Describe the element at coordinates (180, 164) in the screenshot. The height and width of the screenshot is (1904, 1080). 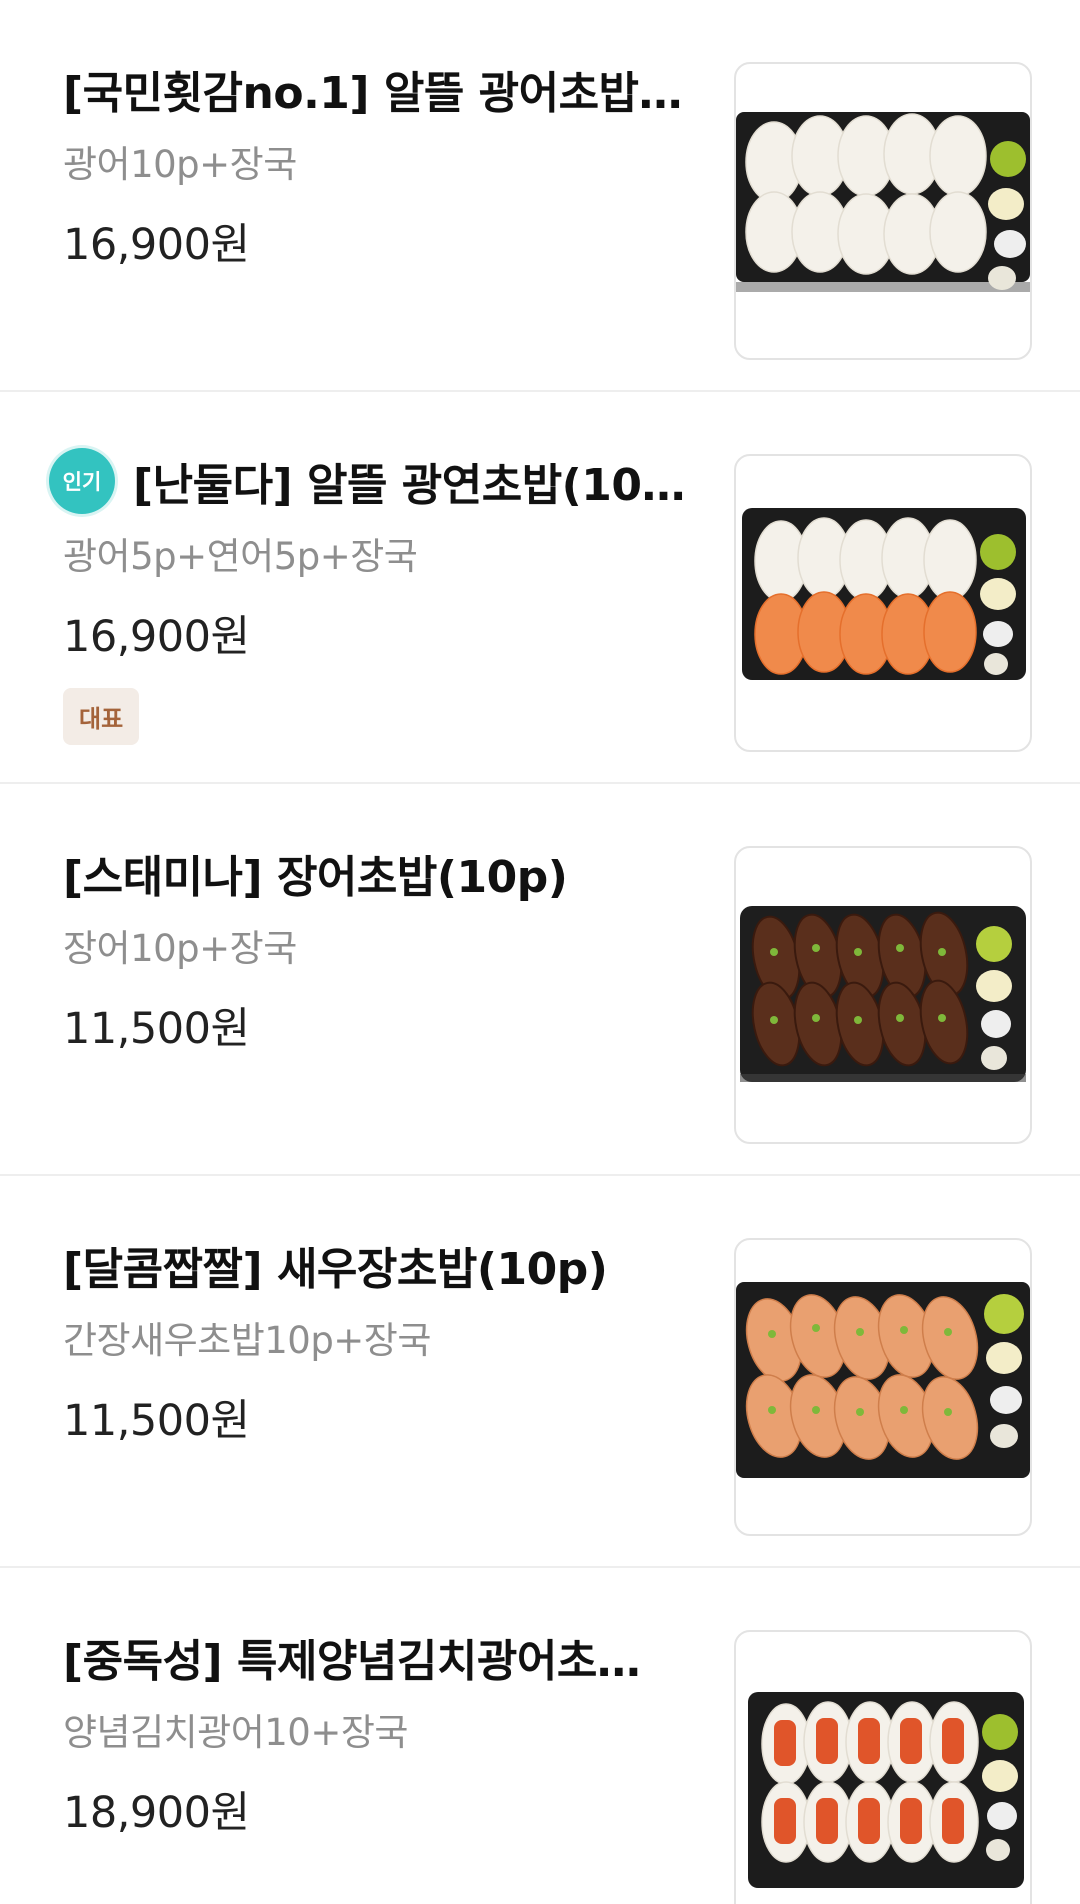
I see `menu-item-description: 광어10p+장국` at that location.